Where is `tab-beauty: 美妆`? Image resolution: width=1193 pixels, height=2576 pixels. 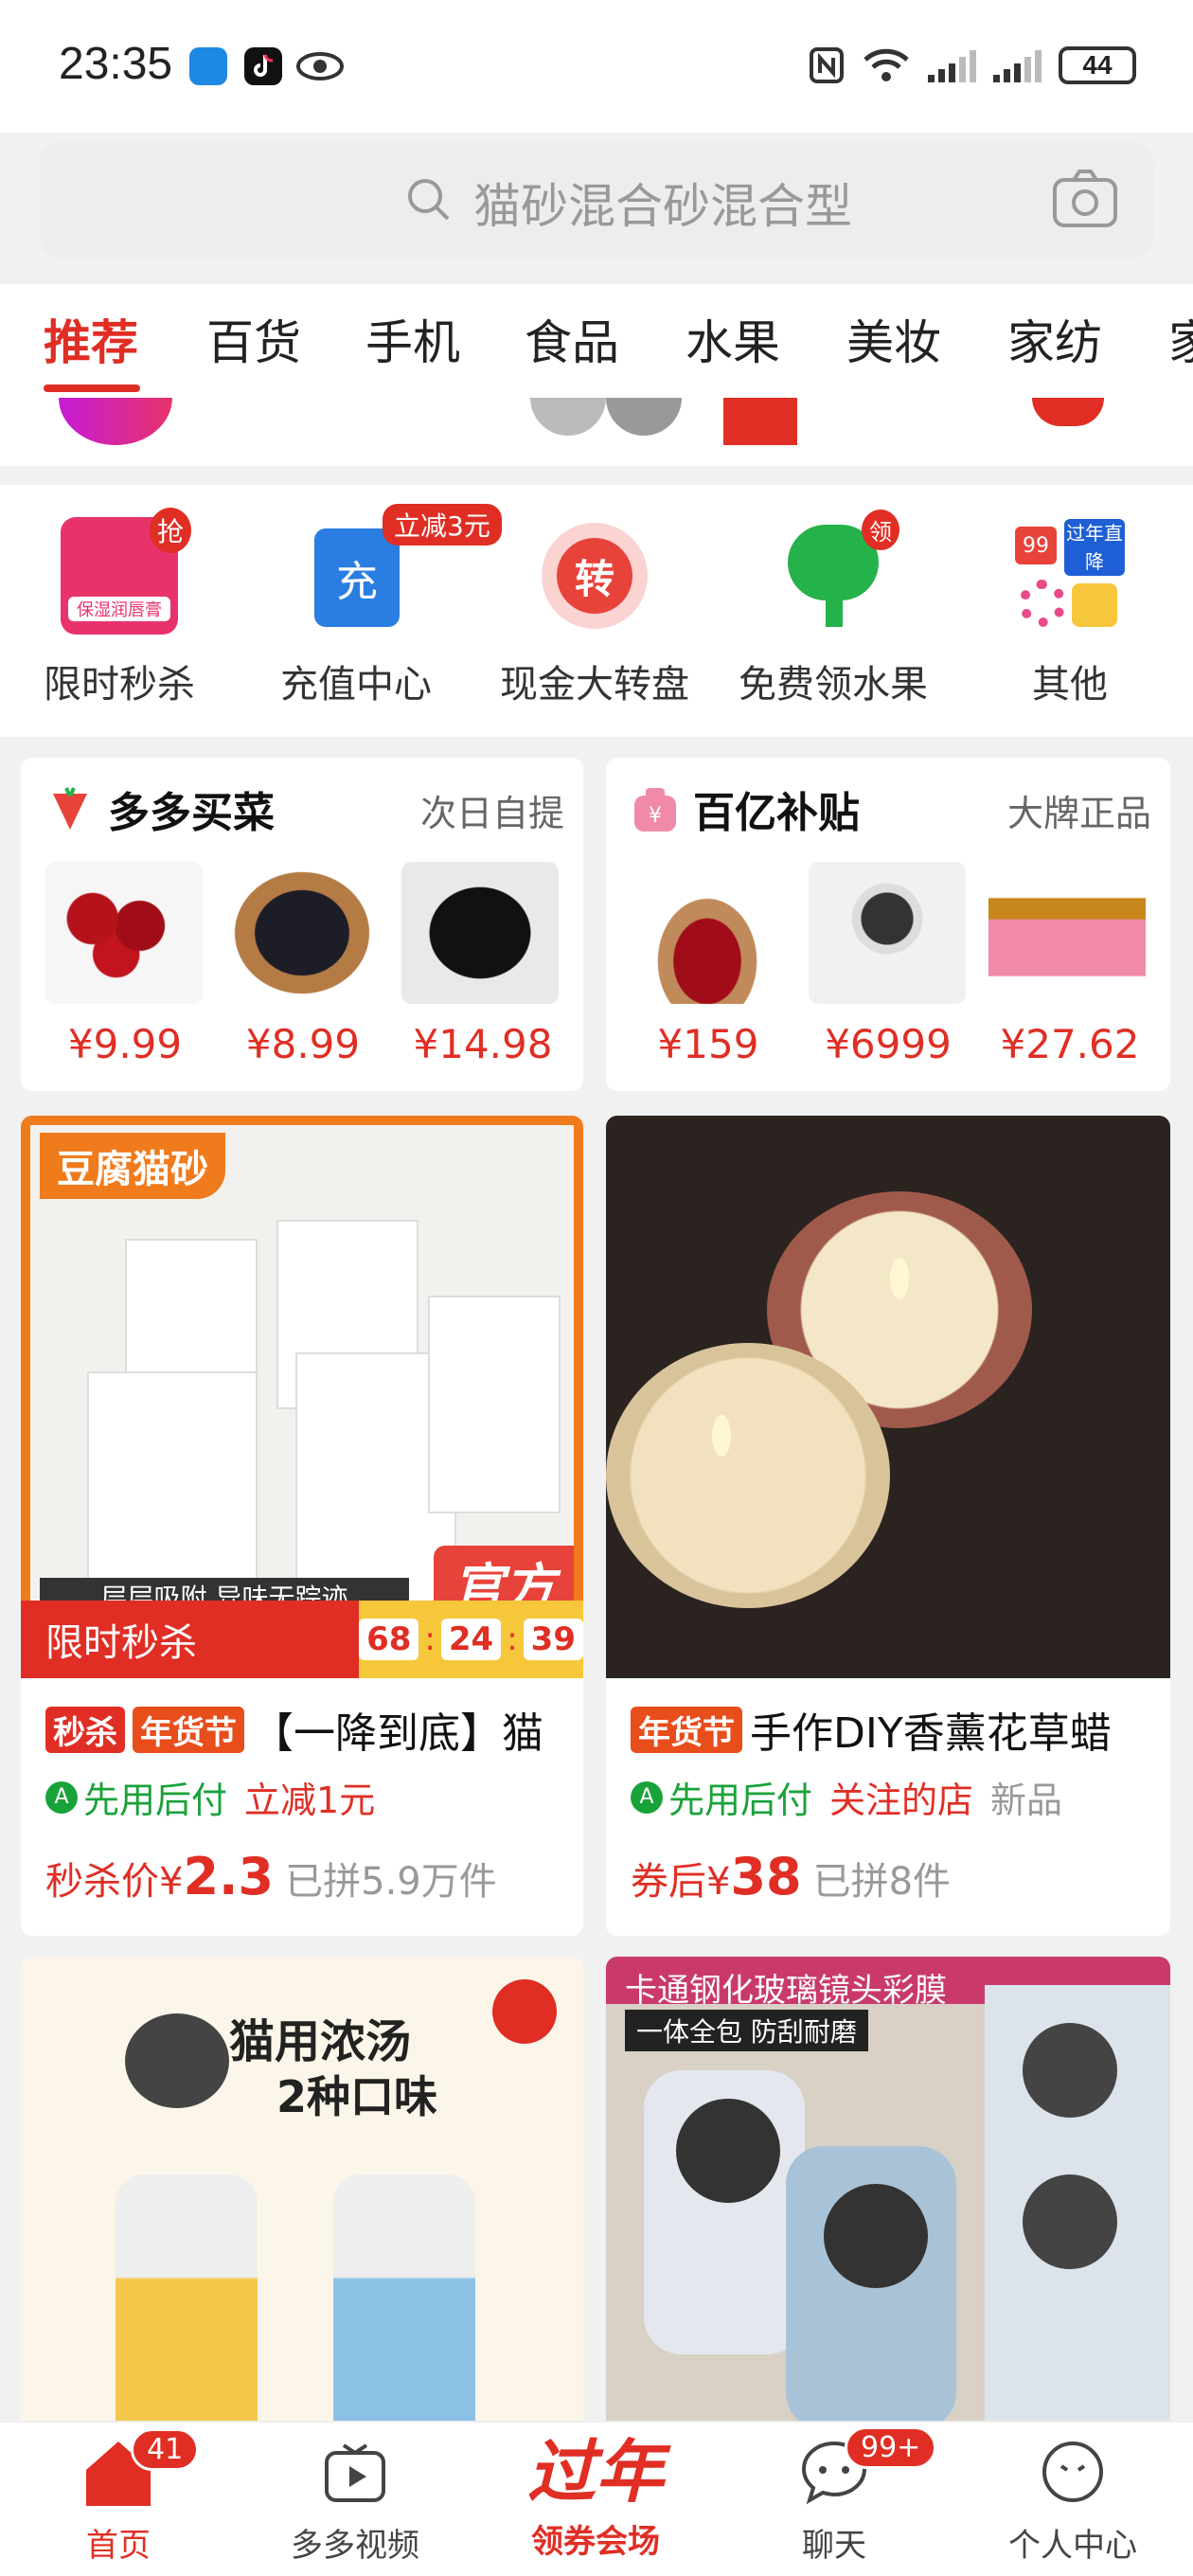
tab-beauty: 美妆 is located at coordinates (893, 339).